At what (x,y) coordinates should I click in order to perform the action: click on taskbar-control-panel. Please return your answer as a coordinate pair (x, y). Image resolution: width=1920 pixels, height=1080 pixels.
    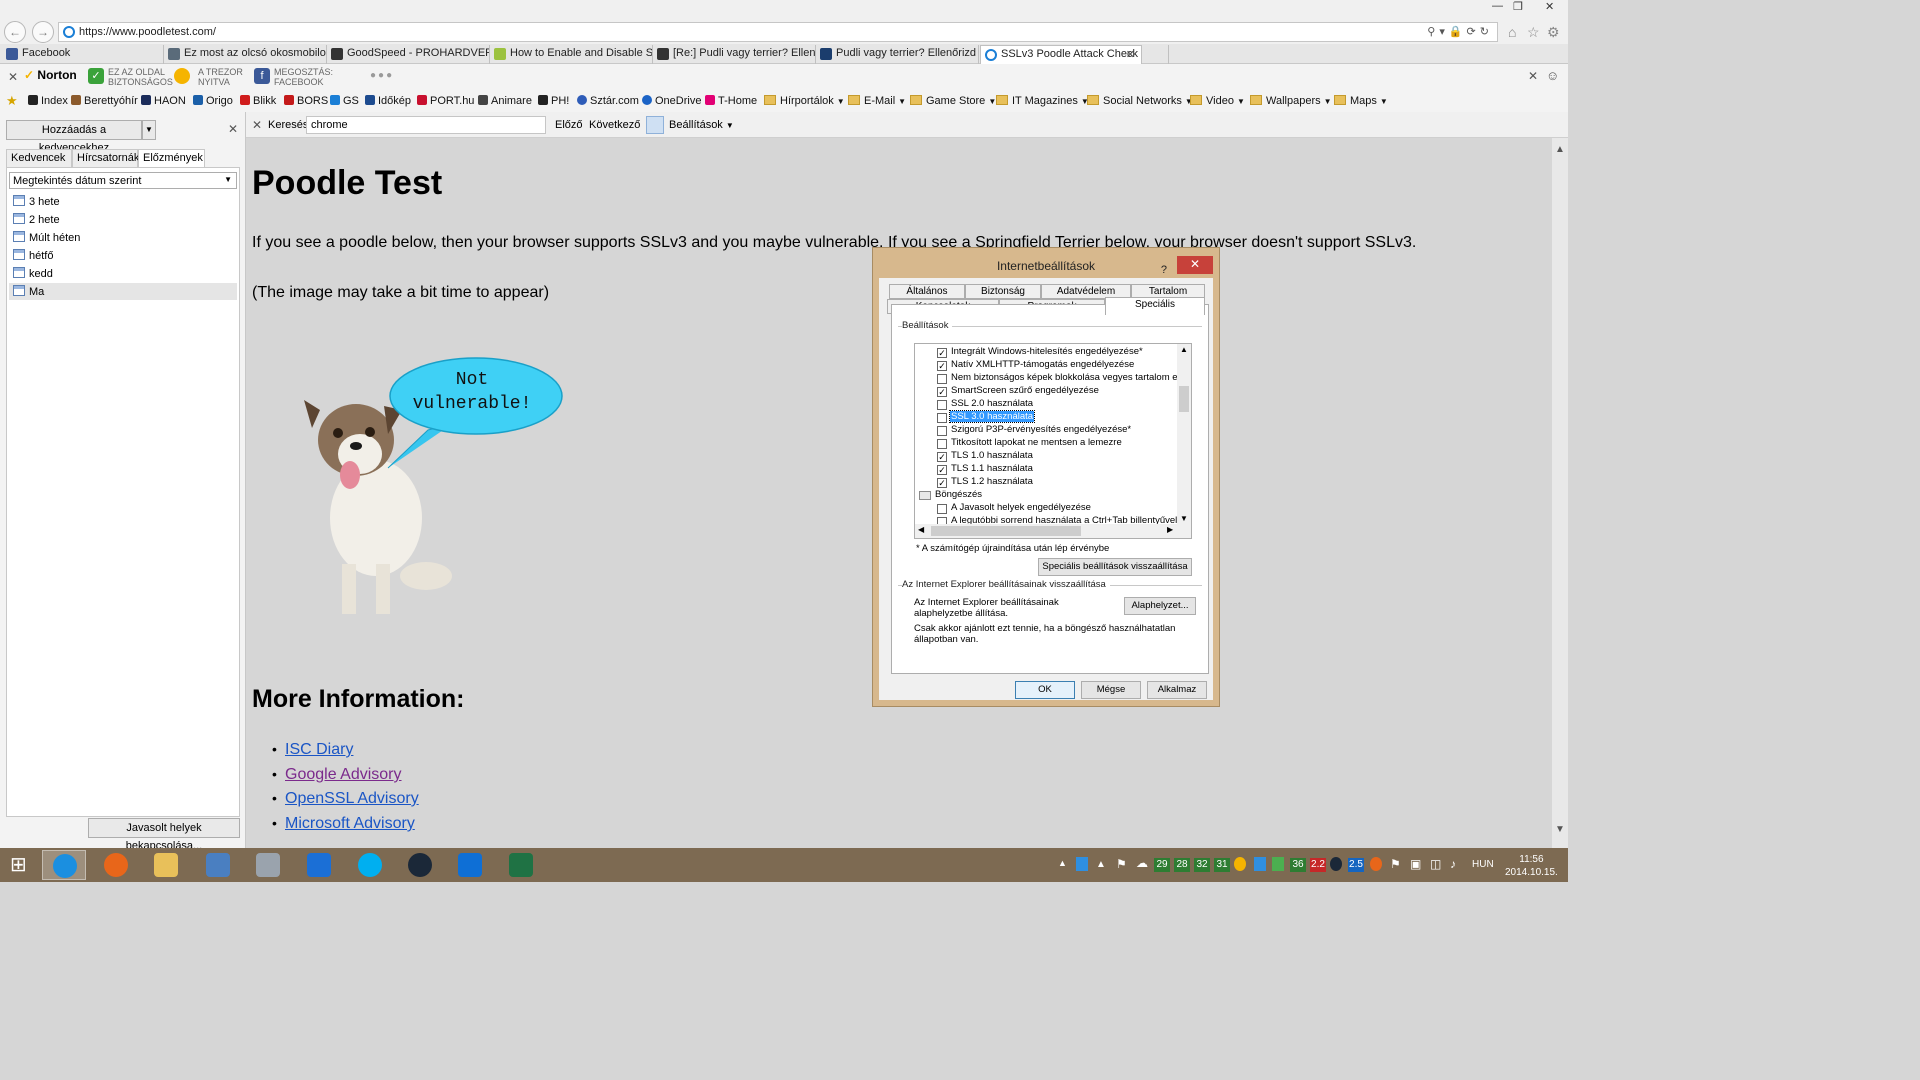
    Looking at the image, I should click on (218, 865).